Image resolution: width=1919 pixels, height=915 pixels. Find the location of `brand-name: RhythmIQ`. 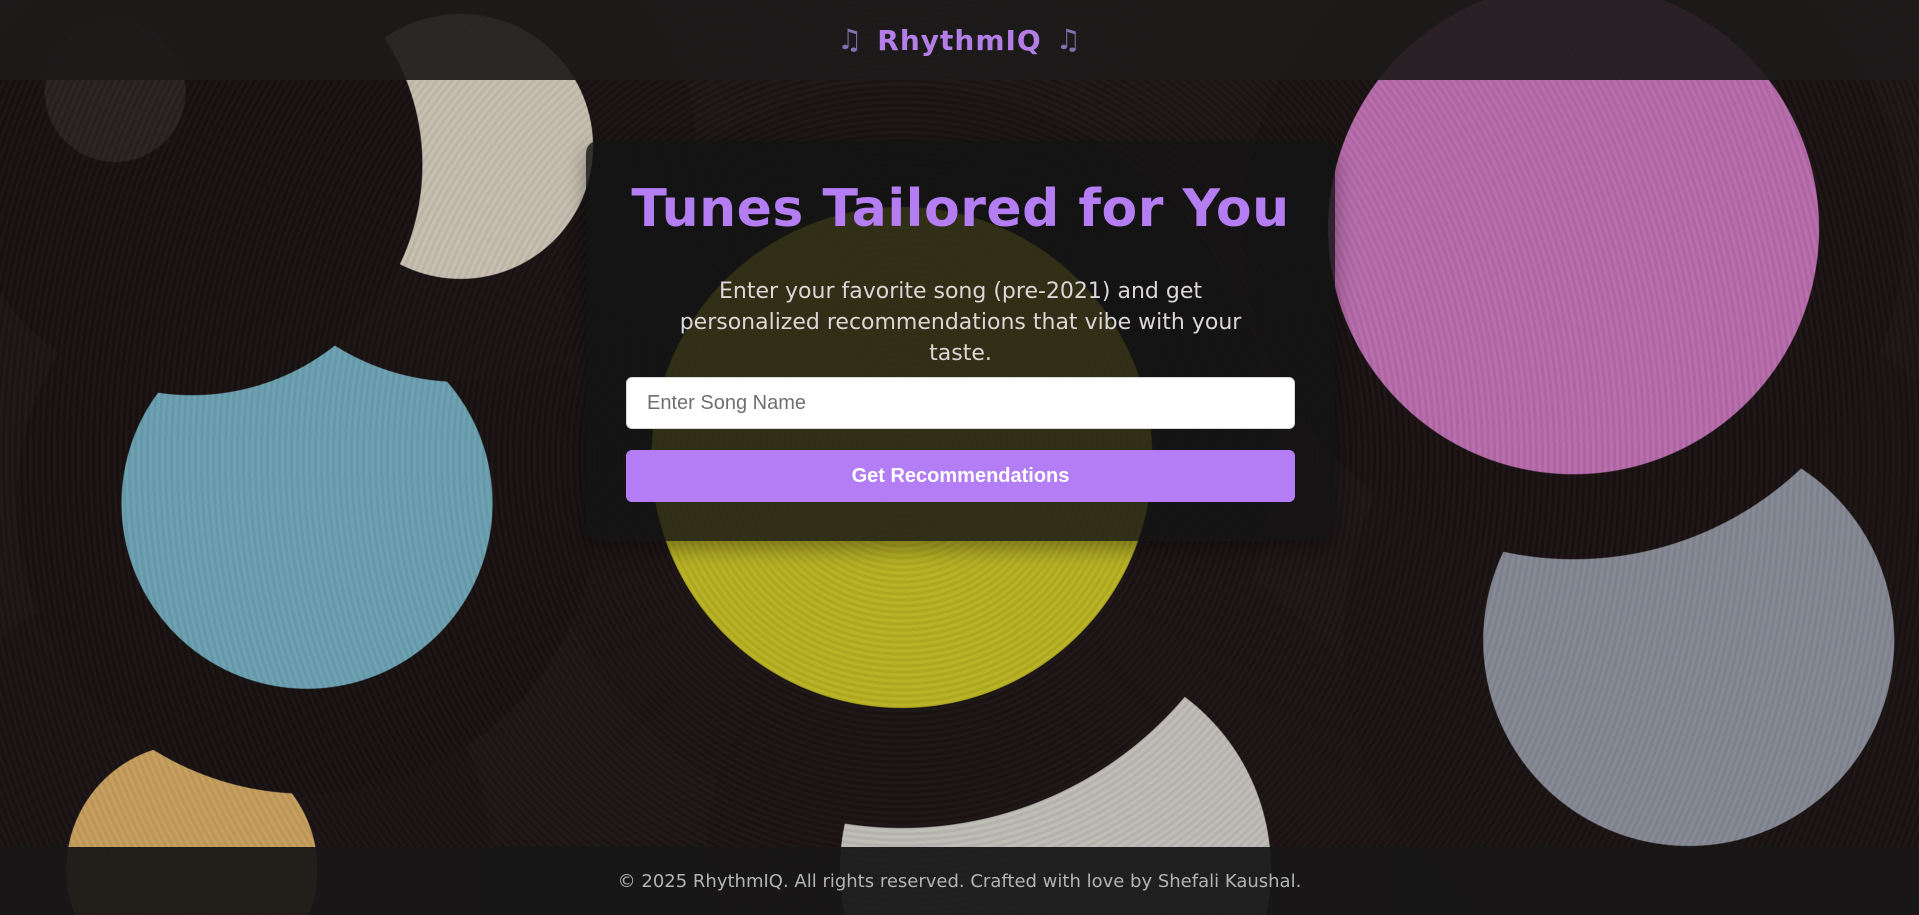

brand-name: RhythmIQ is located at coordinates (959, 40).